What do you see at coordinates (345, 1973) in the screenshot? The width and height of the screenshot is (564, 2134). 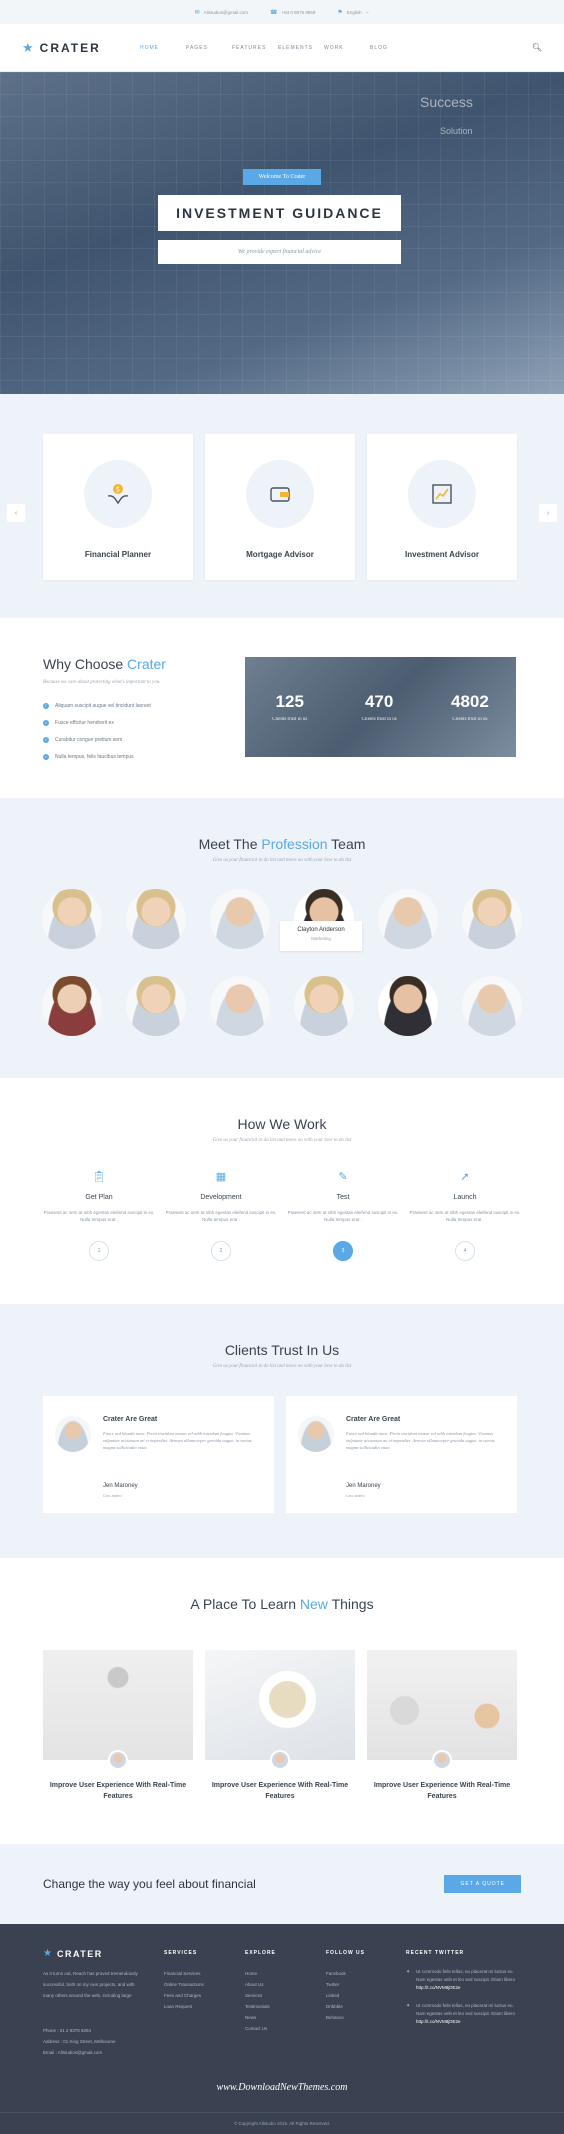 I see `footer-link: Facebook` at bounding box center [345, 1973].